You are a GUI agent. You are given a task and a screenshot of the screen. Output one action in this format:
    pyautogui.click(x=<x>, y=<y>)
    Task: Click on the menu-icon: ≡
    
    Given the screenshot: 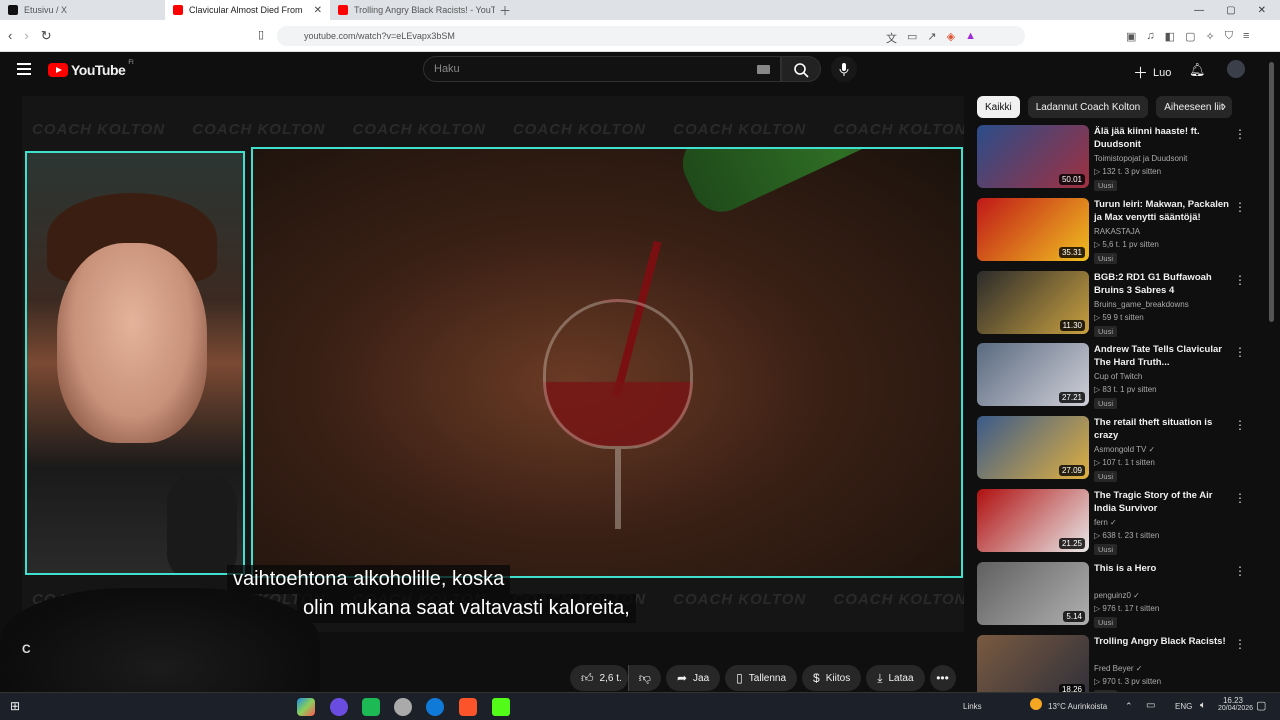 What is the action you would take?
    pyautogui.click(x=1246, y=36)
    